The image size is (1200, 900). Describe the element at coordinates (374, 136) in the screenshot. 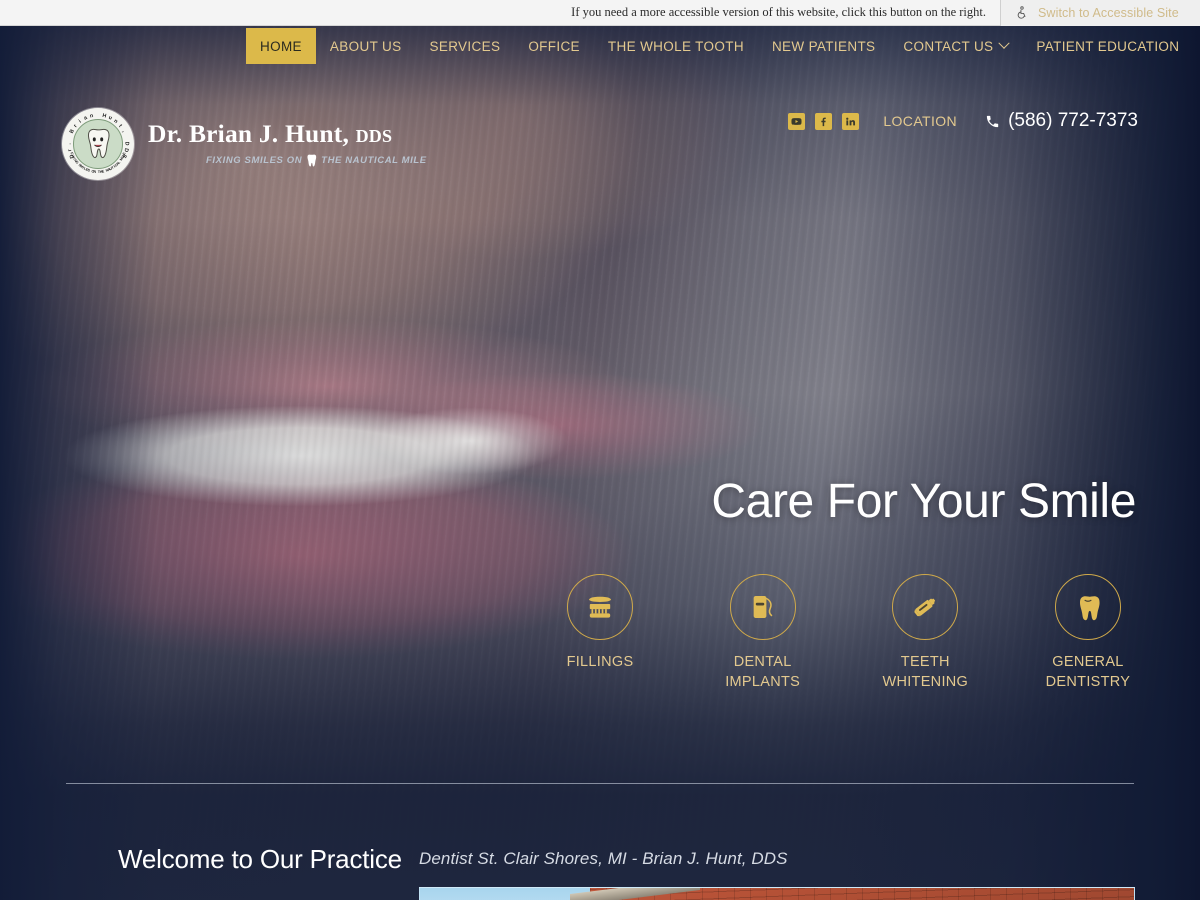

I see `brand-credential: DDS` at that location.